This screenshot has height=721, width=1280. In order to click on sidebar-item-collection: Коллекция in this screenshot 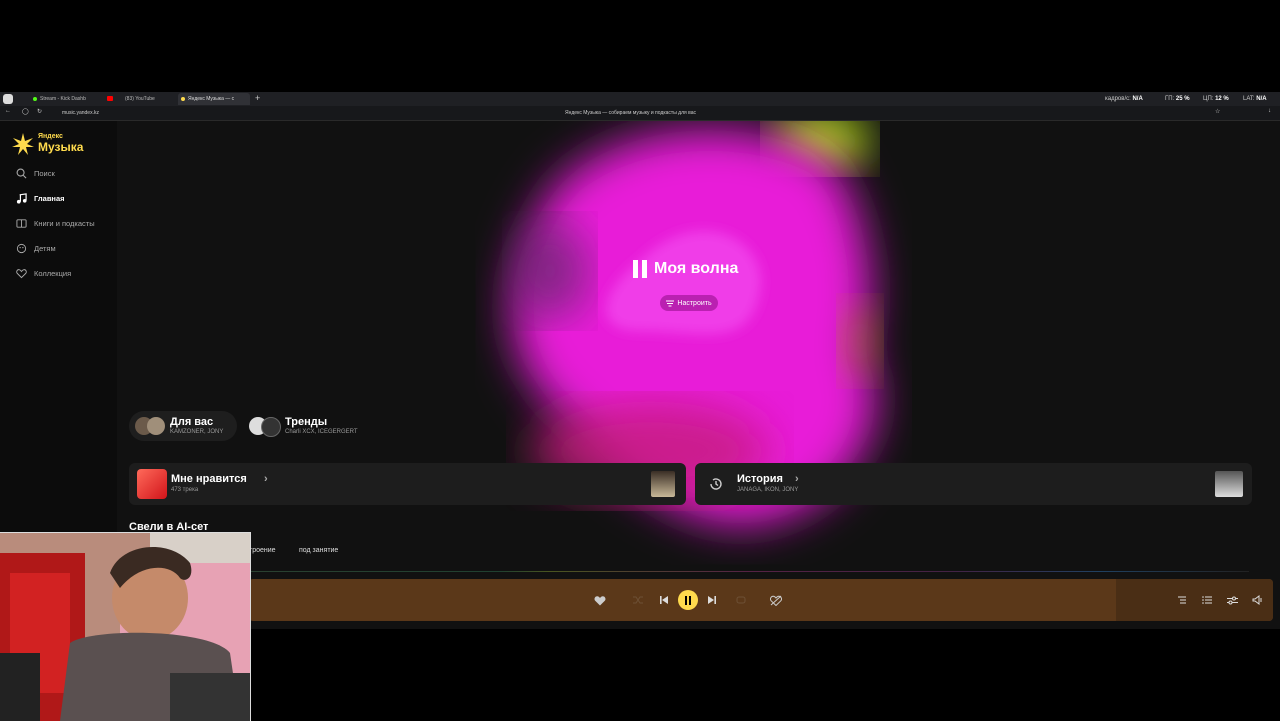, I will do `click(43, 273)`.